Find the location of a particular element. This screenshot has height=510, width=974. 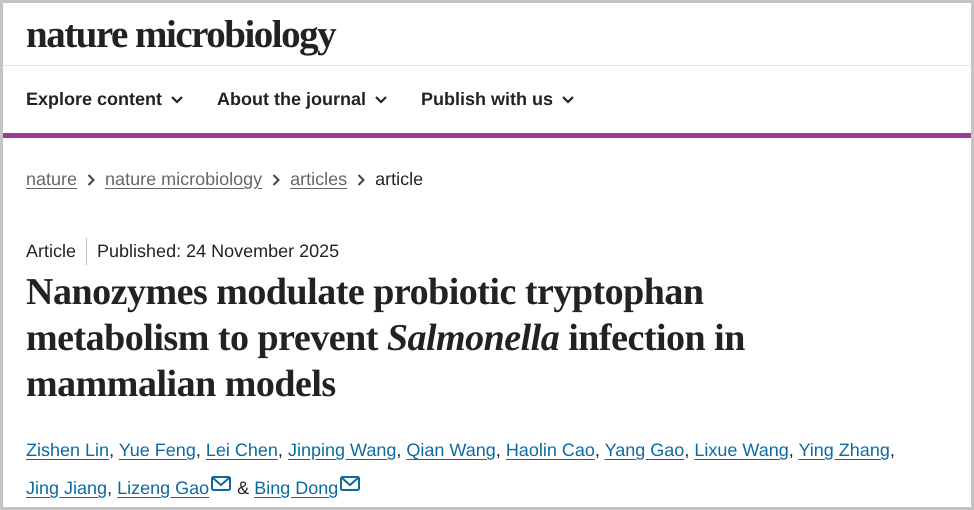

author-link: Haolin Cao is located at coordinates (550, 450).